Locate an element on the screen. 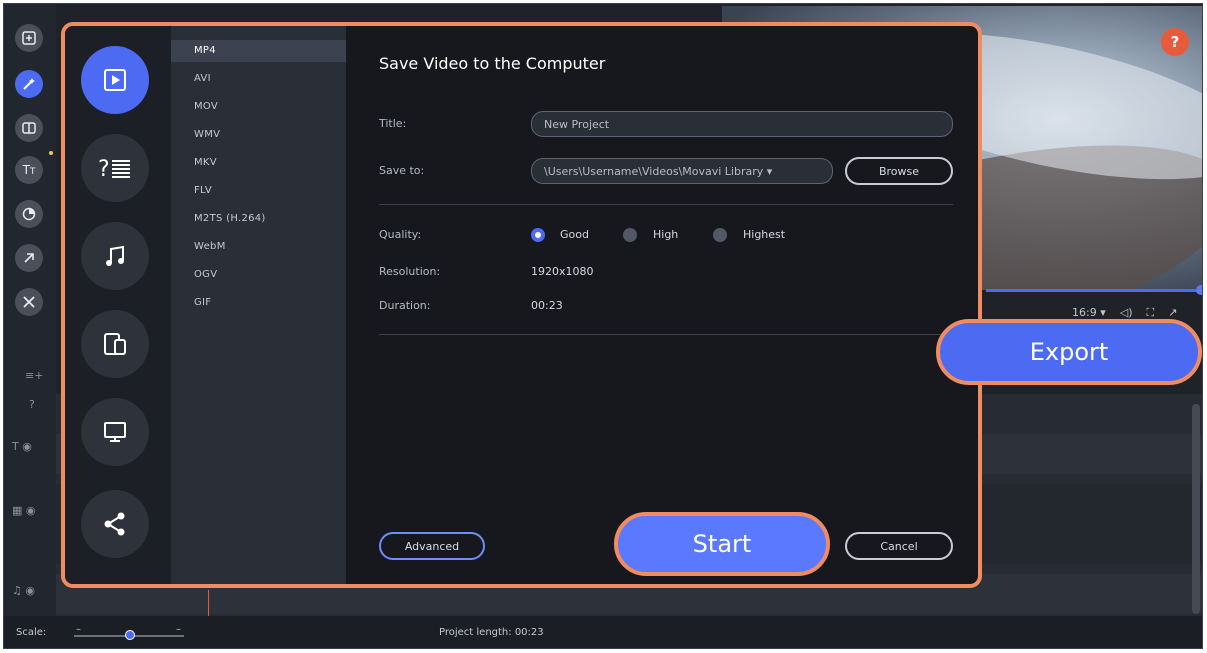  quality-label: Quality: is located at coordinates (400, 234).